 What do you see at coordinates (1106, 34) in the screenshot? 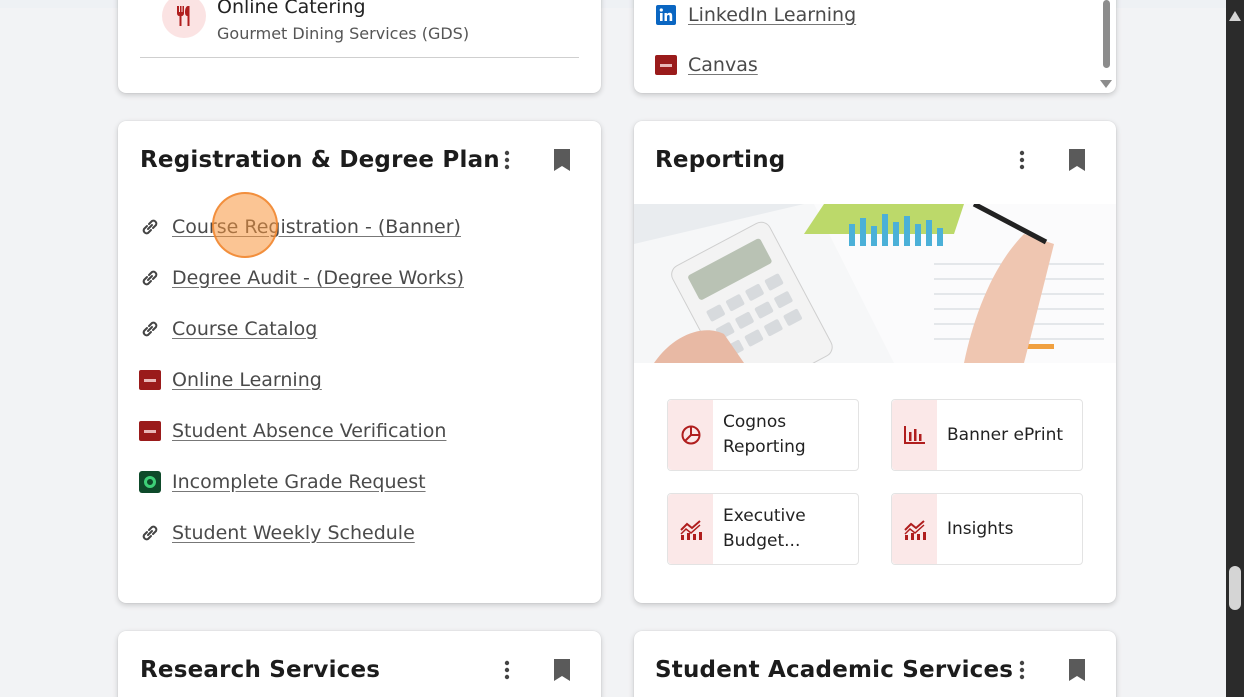
I see `inner-scrollbar-thumb` at bounding box center [1106, 34].